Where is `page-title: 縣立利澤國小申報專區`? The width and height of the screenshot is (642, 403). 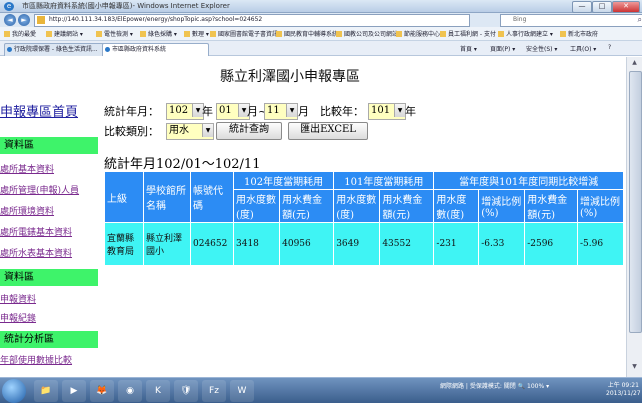 page-title: 縣立利澤國小申報專區 is located at coordinates (290, 77).